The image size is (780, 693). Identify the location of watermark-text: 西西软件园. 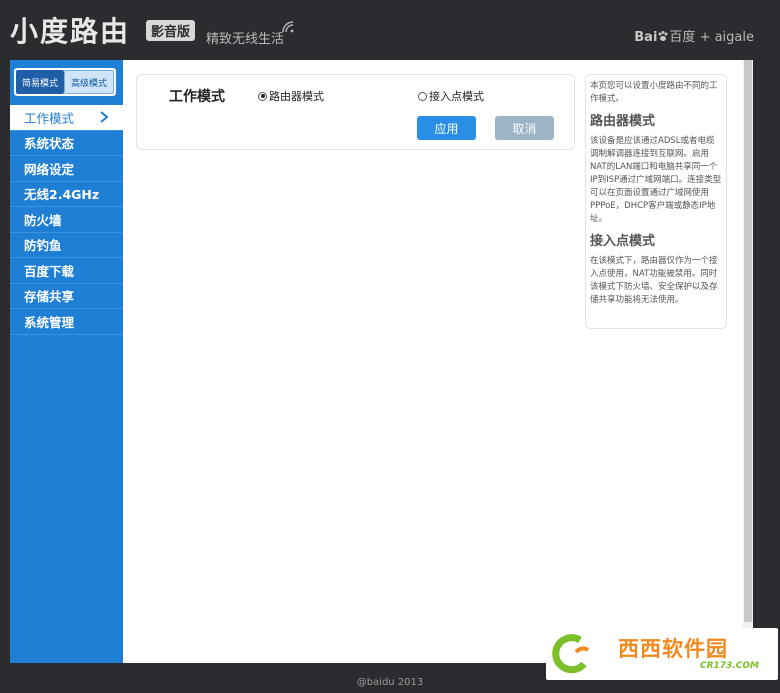
(673, 649).